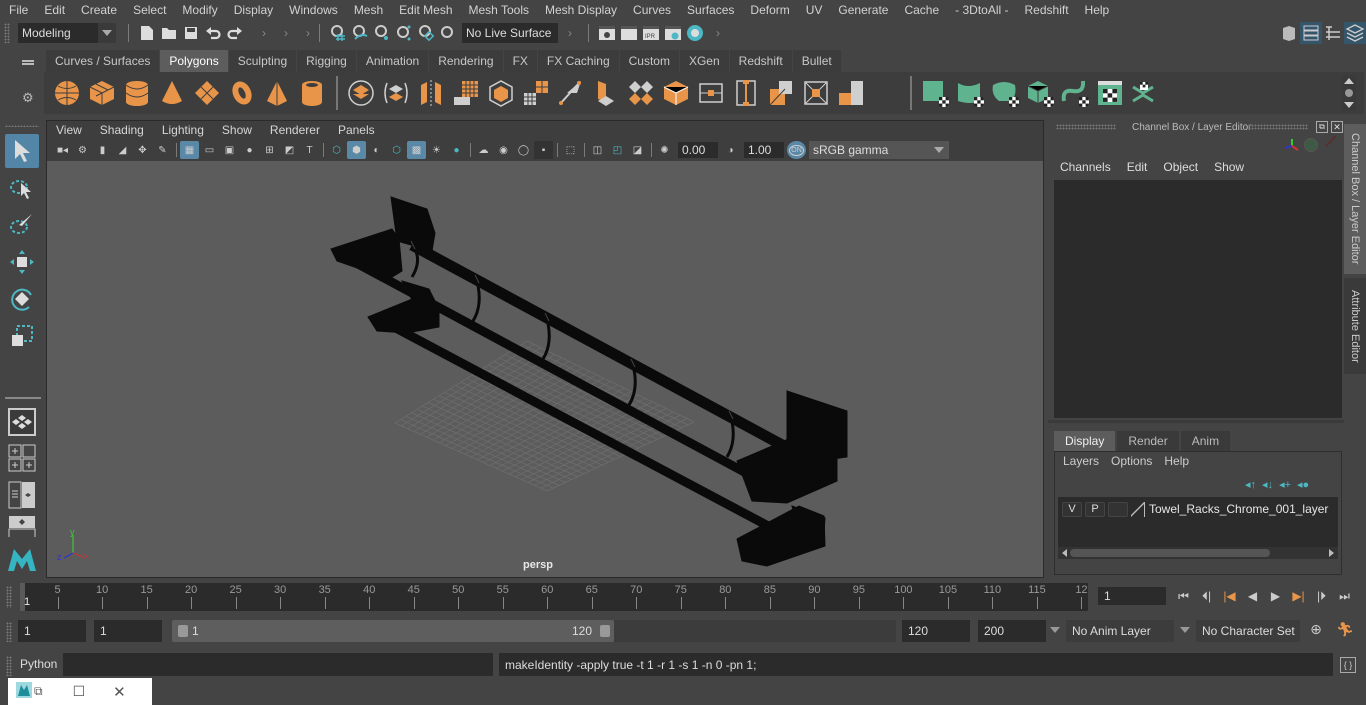  What do you see at coordinates (22, 458) in the screenshot?
I see `four-view-layout-icon` at bounding box center [22, 458].